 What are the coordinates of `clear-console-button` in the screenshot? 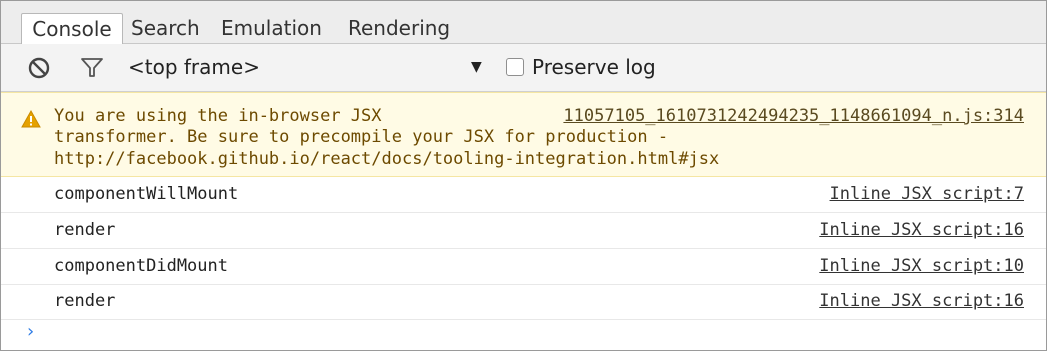 It's located at (39, 68).